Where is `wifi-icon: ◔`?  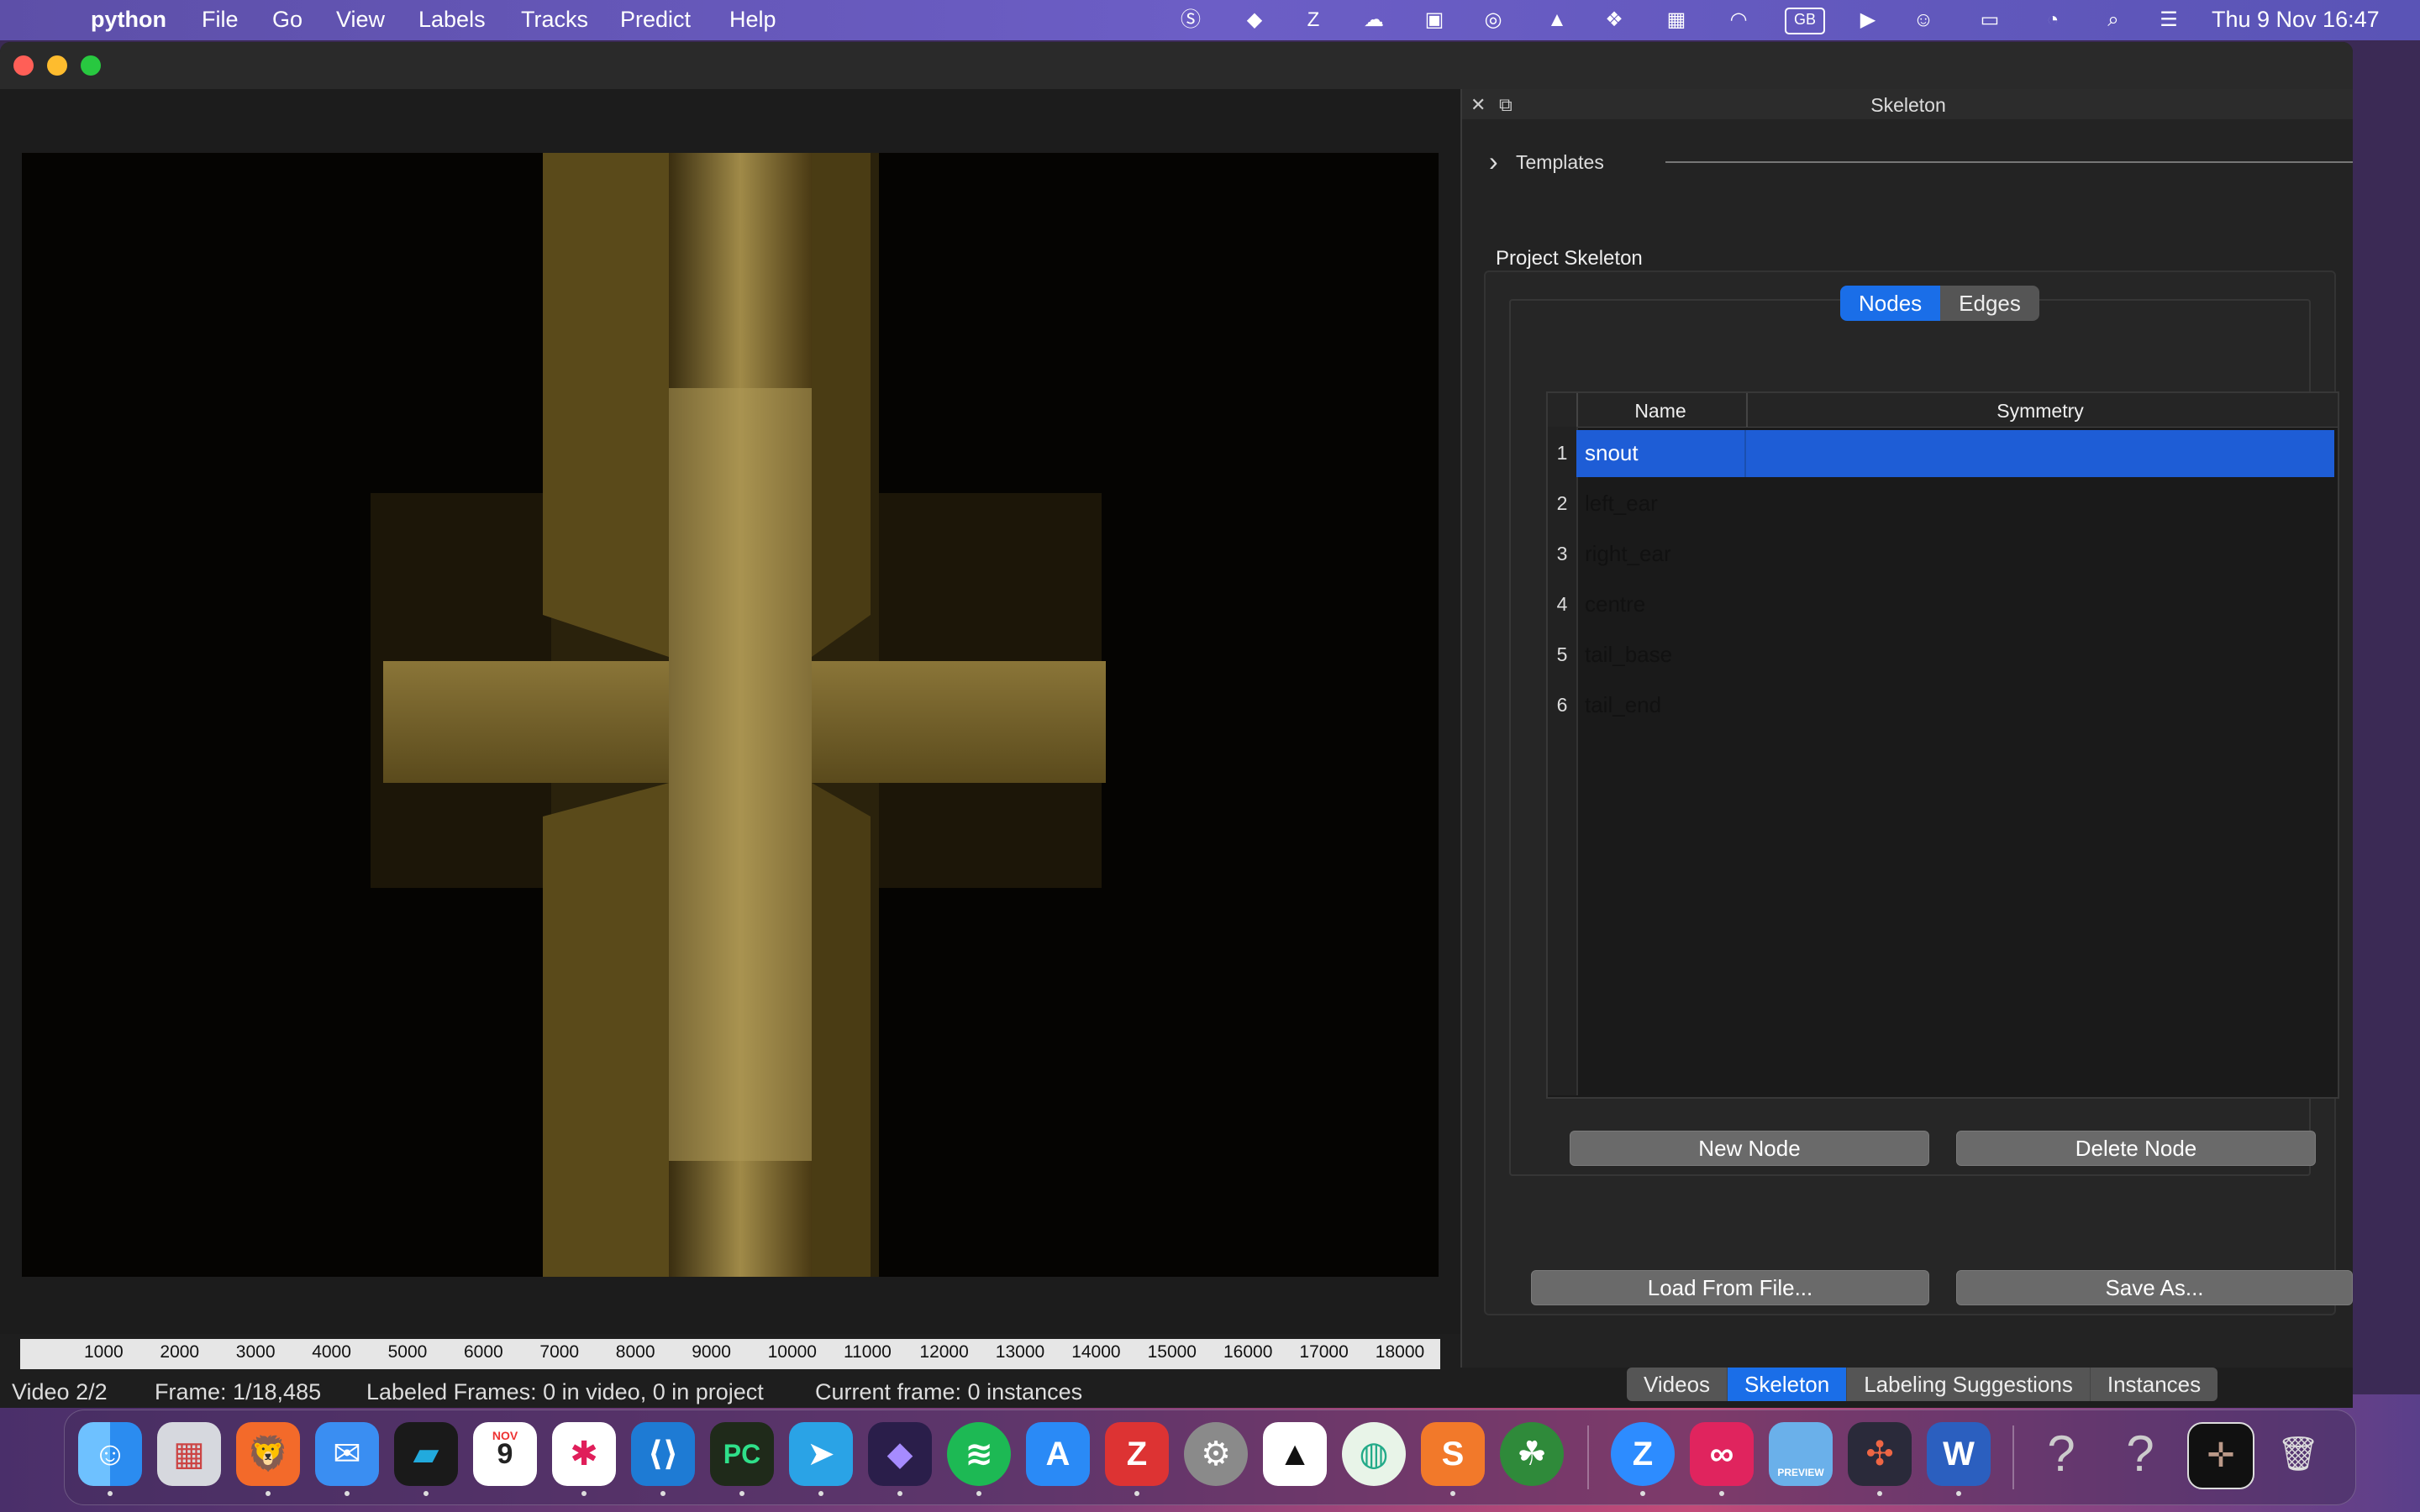 wifi-icon: ◔ is located at coordinates (2052, 20).